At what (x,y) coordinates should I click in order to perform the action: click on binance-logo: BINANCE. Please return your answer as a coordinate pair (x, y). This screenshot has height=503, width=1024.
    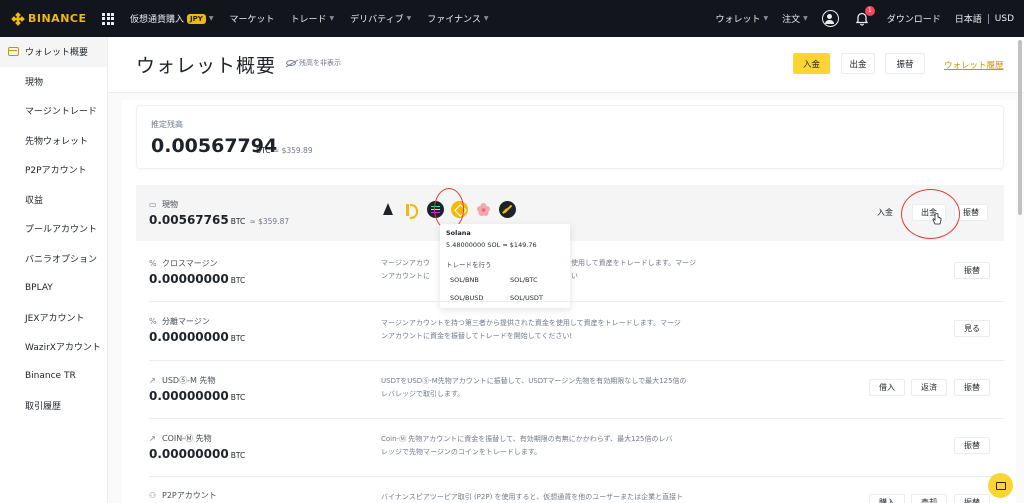
    Looking at the image, I should click on (54, 18).